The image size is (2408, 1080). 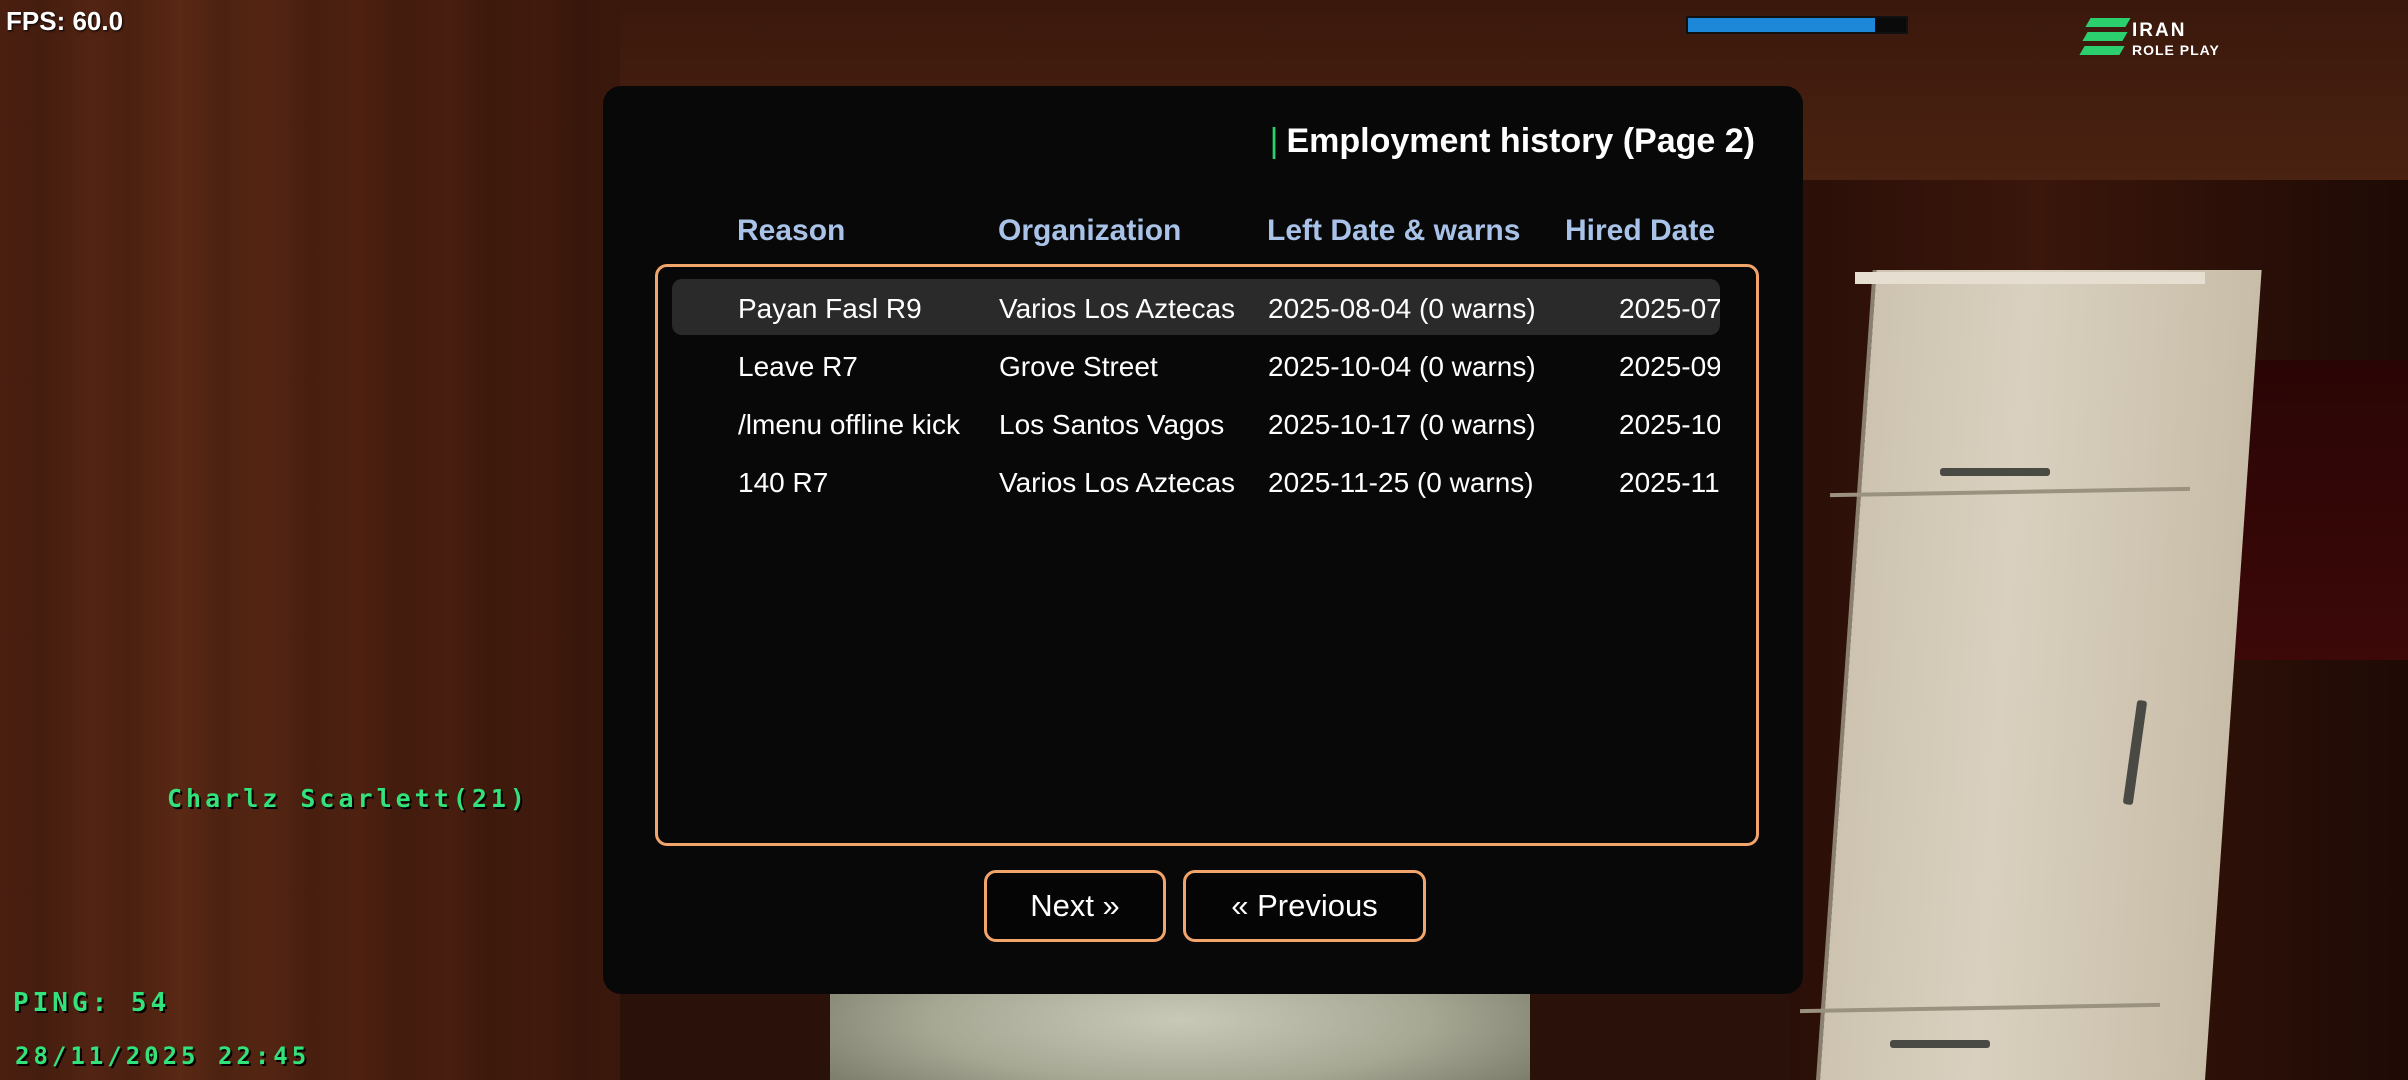 What do you see at coordinates (2159, 30) in the screenshot?
I see `logo-title: IRAN` at bounding box center [2159, 30].